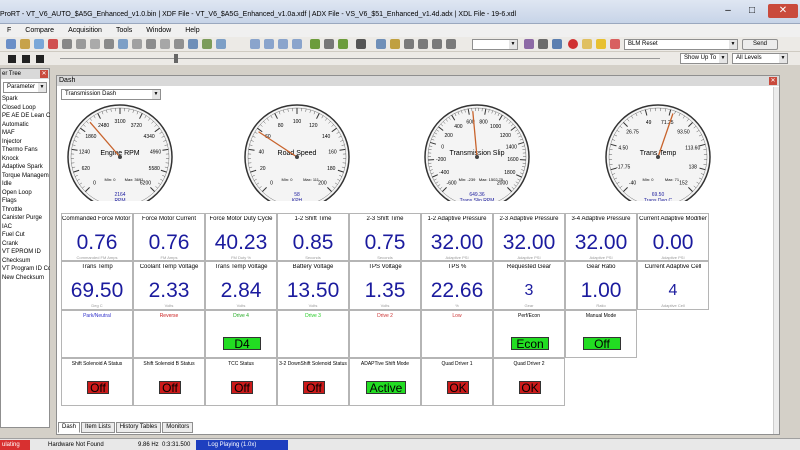 The image size is (800, 450). I want to click on menu-window: Window, so click(158, 30).